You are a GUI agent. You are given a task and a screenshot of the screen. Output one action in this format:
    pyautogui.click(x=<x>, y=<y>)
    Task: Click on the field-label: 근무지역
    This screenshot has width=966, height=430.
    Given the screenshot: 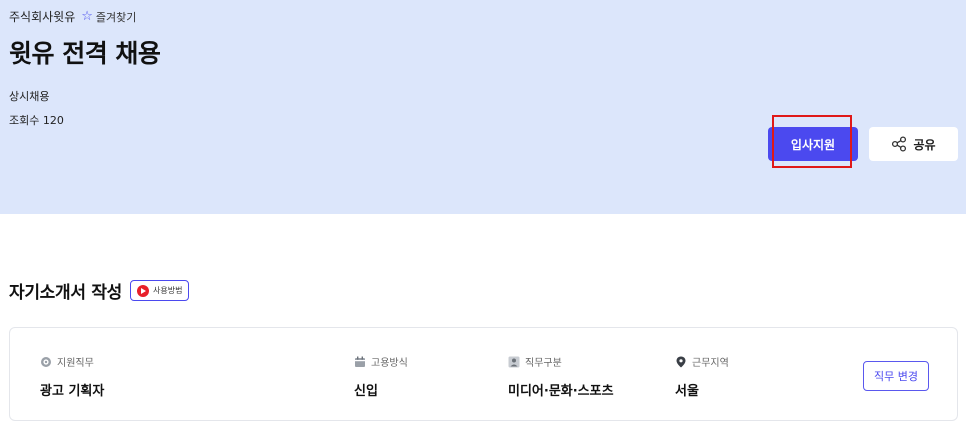 What is the action you would take?
    pyautogui.click(x=702, y=361)
    